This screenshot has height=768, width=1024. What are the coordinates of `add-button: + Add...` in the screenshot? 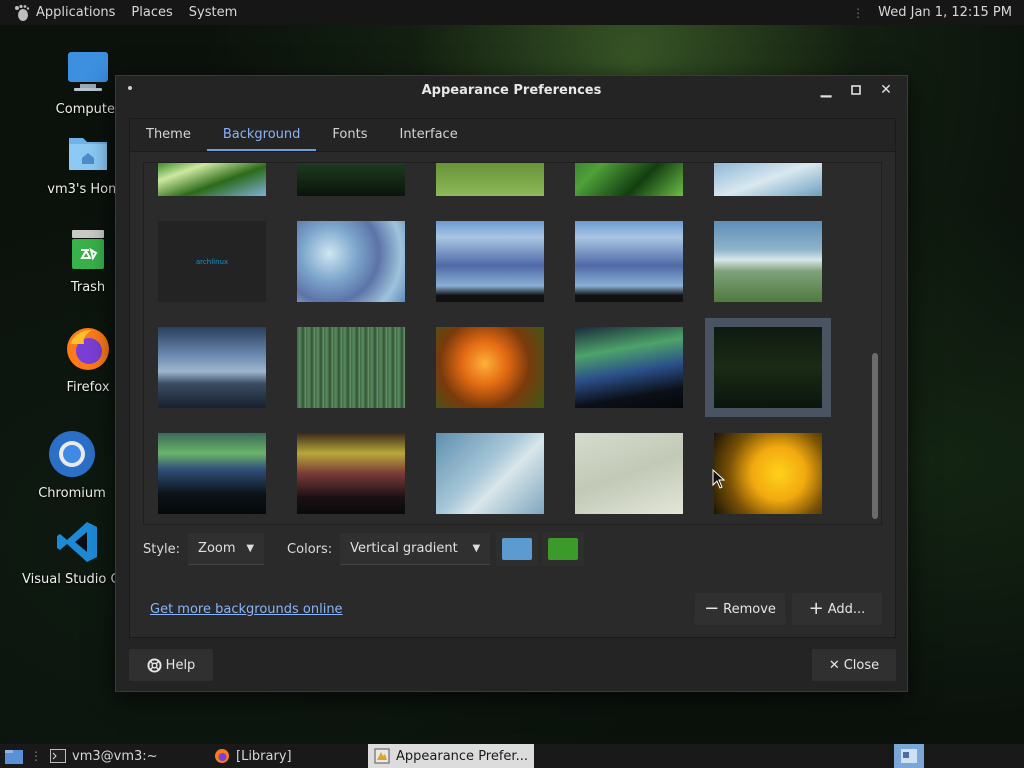 It's located at (837, 609).